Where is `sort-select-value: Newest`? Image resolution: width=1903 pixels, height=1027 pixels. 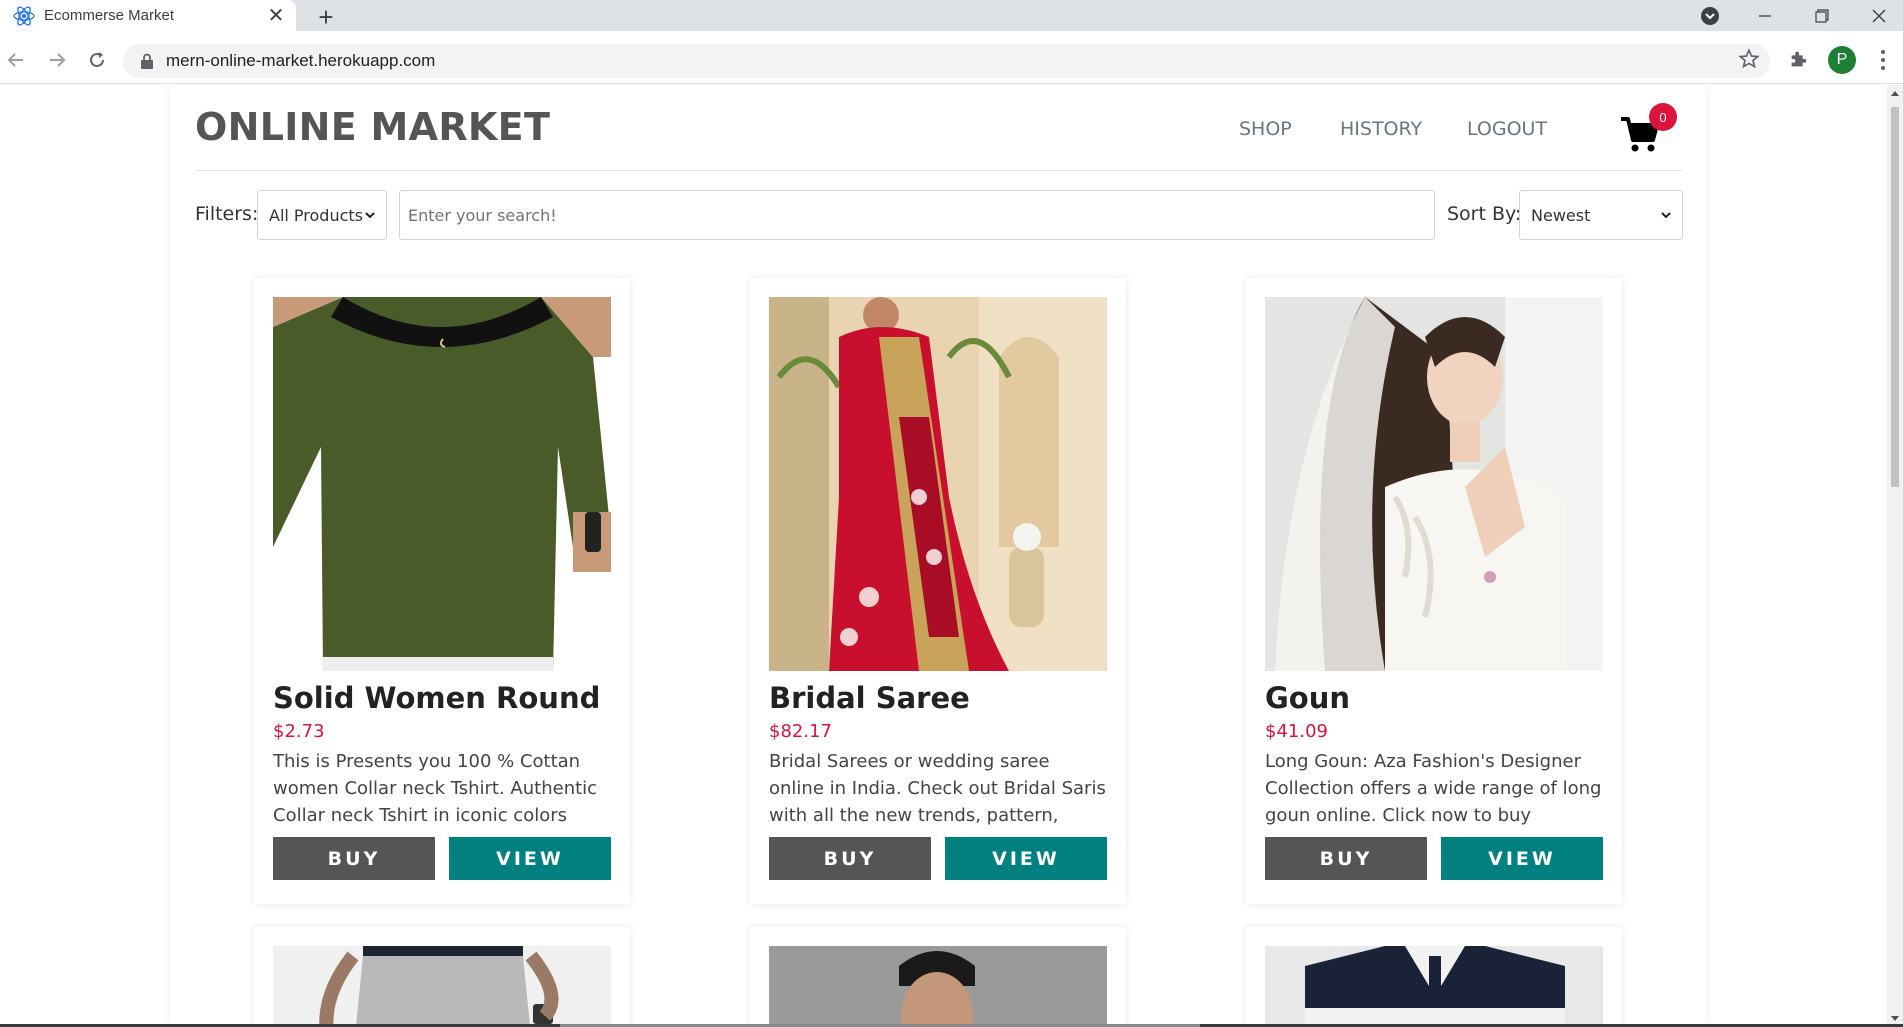
sort-select-value: Newest is located at coordinates (1561, 215).